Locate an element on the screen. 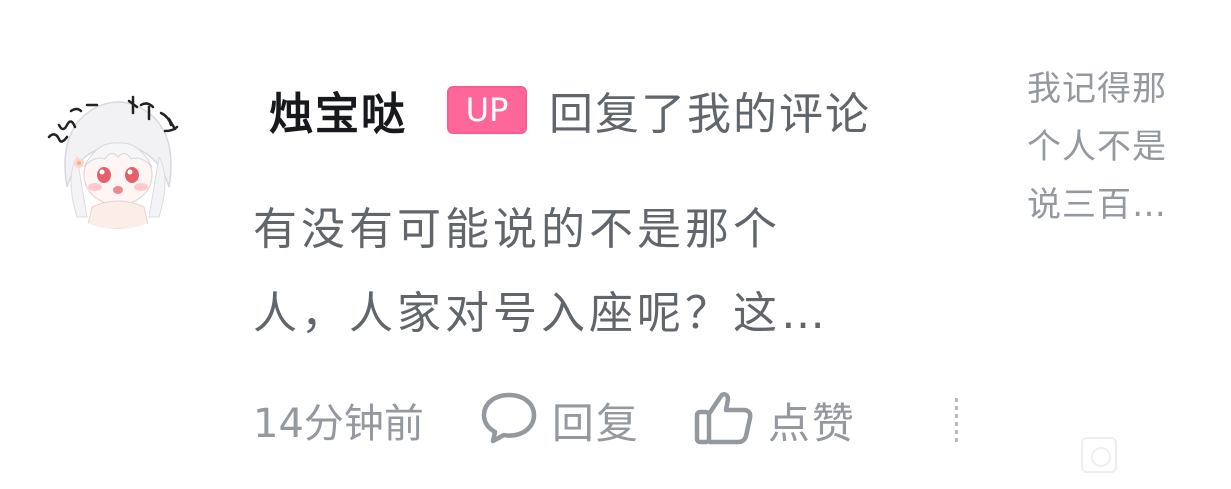 This screenshot has width=1231, height=489. username: 烛宝哒 is located at coordinates (338, 110).